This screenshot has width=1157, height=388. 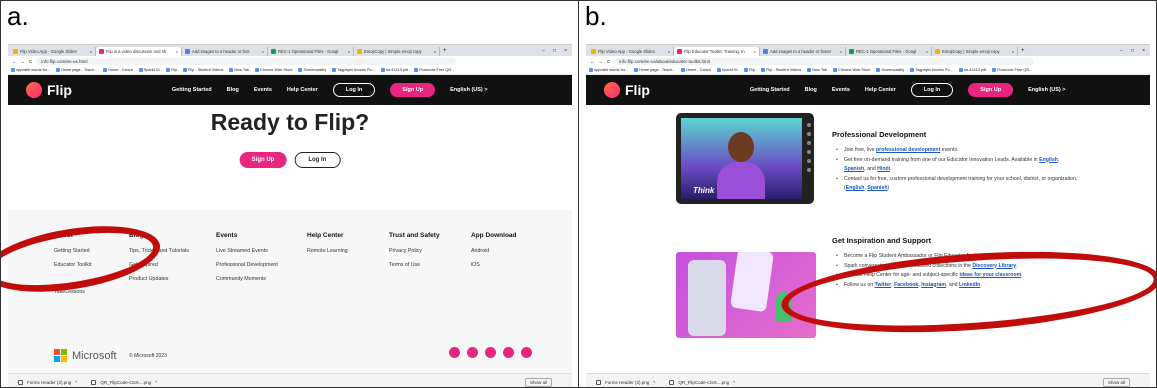 What do you see at coordinates (508, 352) in the screenshot?
I see `youtube-icon` at bounding box center [508, 352].